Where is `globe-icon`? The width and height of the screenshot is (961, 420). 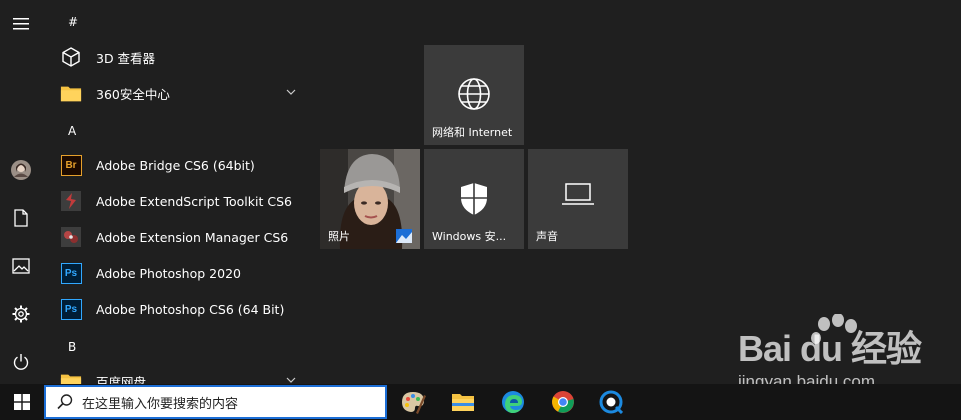 globe-icon is located at coordinates (474, 94).